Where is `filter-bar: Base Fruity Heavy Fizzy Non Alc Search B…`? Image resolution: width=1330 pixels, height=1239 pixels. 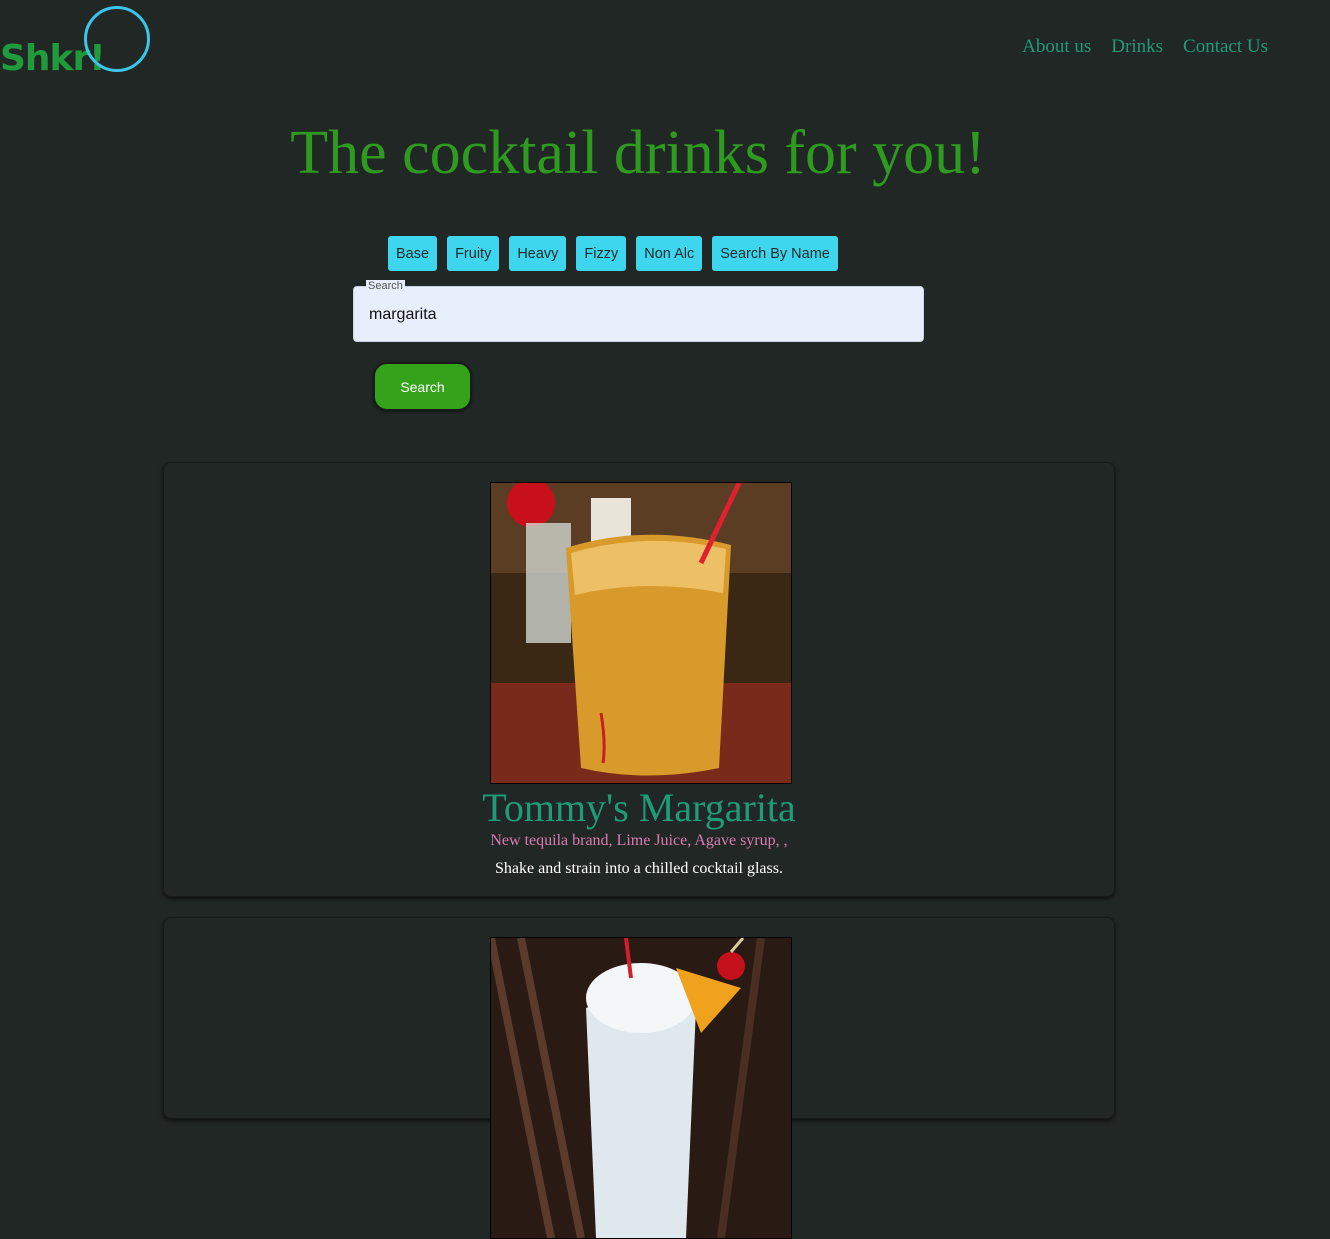 filter-bar: Base Fruity Heavy Fizzy Non Alc Search B… is located at coordinates (613, 253).